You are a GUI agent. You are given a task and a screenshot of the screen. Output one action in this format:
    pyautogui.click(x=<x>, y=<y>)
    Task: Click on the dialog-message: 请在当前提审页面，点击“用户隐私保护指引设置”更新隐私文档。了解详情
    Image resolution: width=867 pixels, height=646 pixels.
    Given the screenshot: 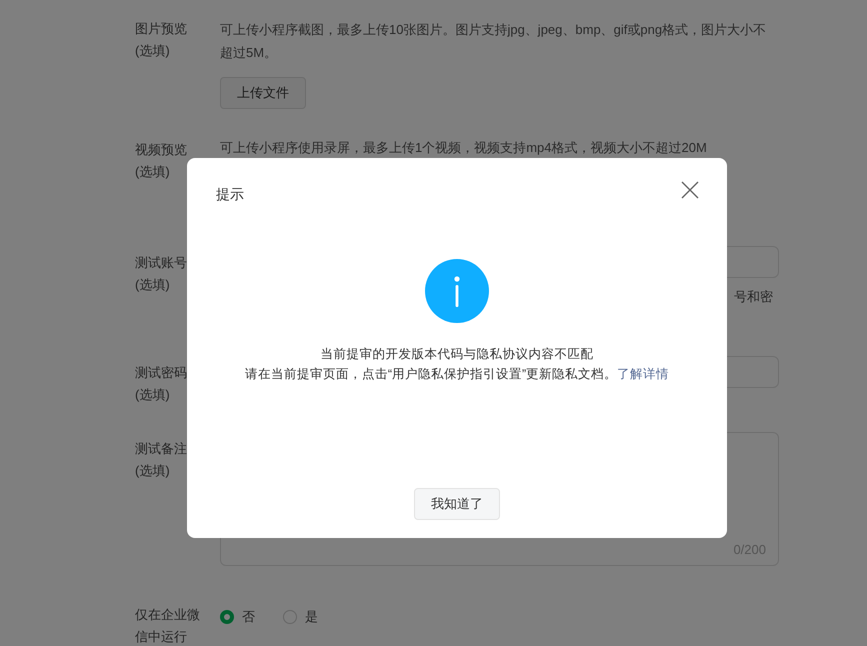 What is the action you would take?
    pyautogui.click(x=457, y=374)
    